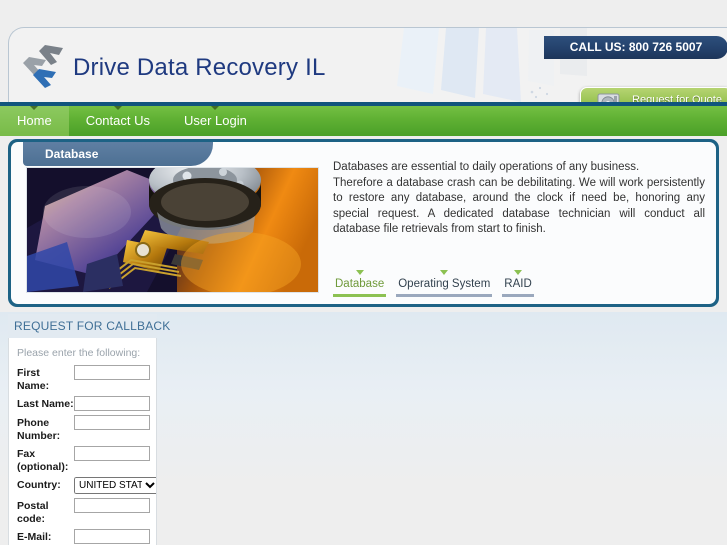 This screenshot has width=727, height=545. I want to click on nav-bar: Home Contact Us User Login, so click(363, 121).